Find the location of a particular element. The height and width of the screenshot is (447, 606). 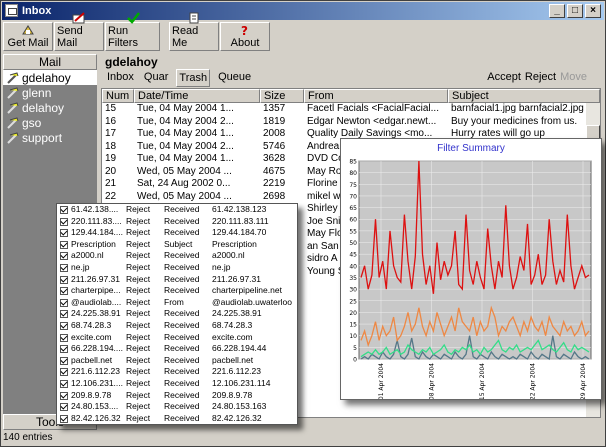

log-row: 82.42.126.32 Reject Received 82.42.126.32 is located at coordinates (177, 418).